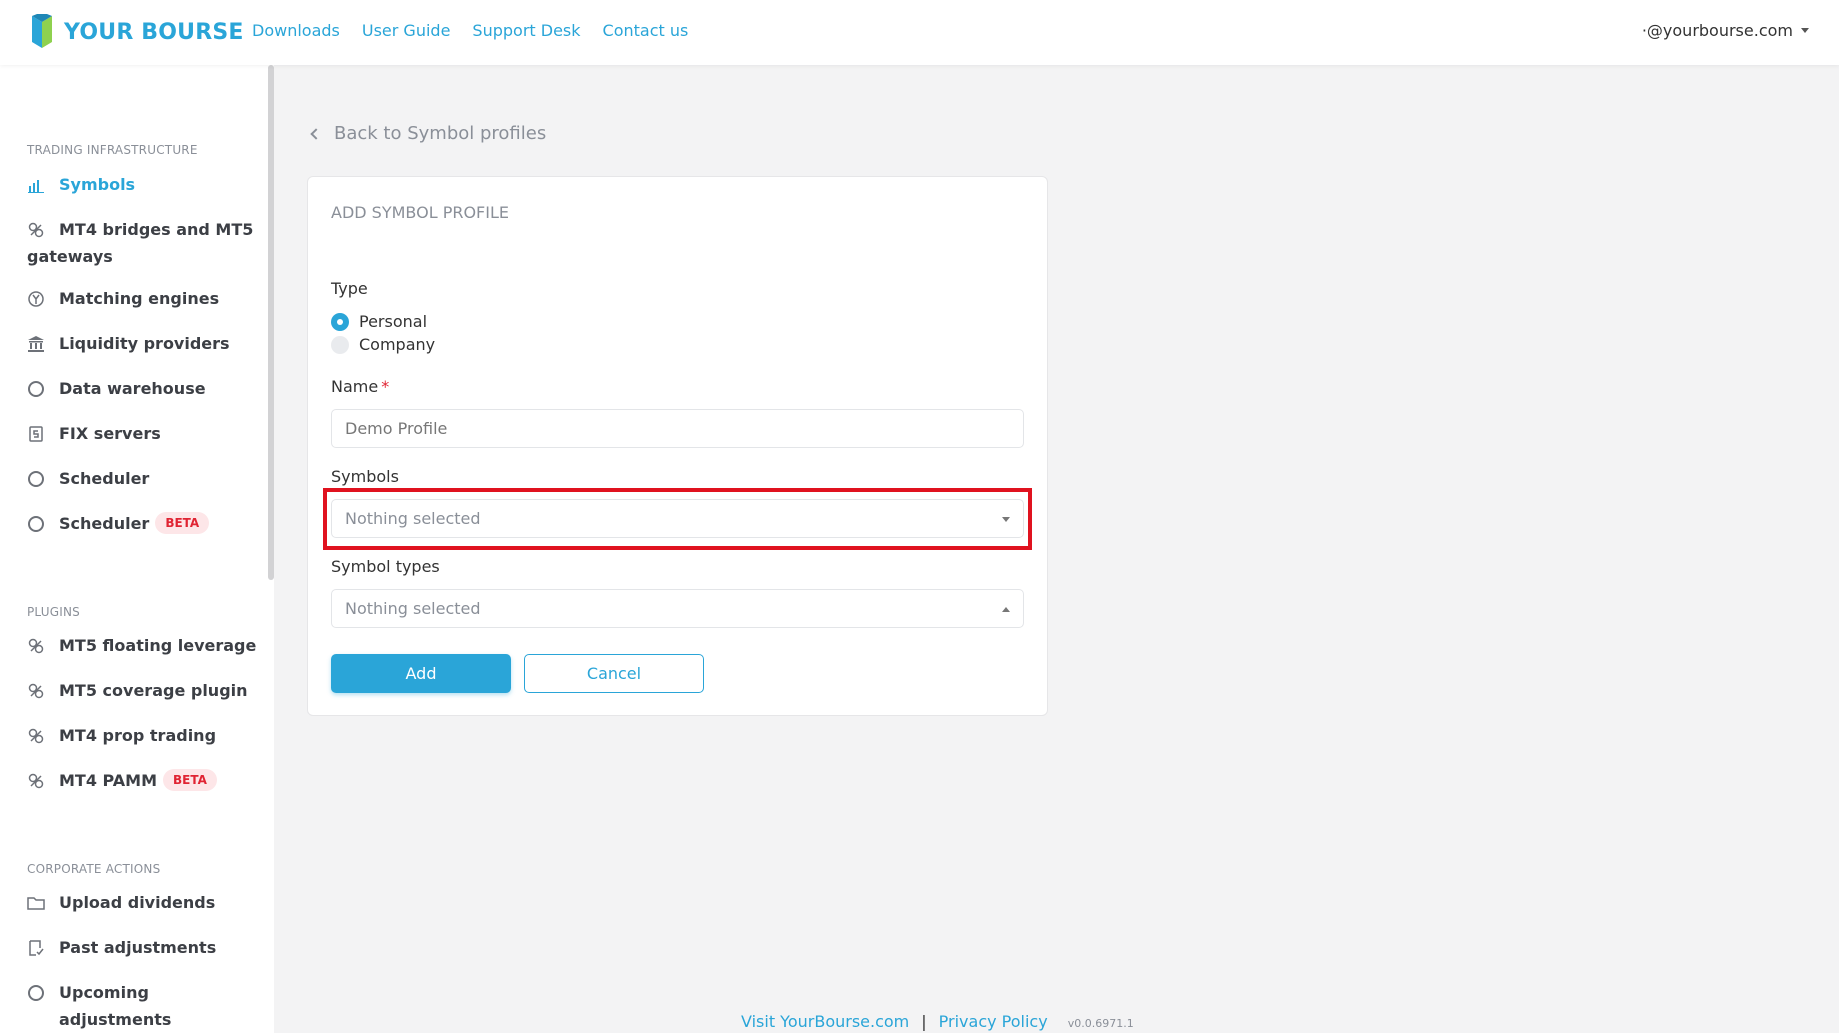  What do you see at coordinates (365, 476) in the screenshot?
I see `symbols-label: Symbols` at bounding box center [365, 476].